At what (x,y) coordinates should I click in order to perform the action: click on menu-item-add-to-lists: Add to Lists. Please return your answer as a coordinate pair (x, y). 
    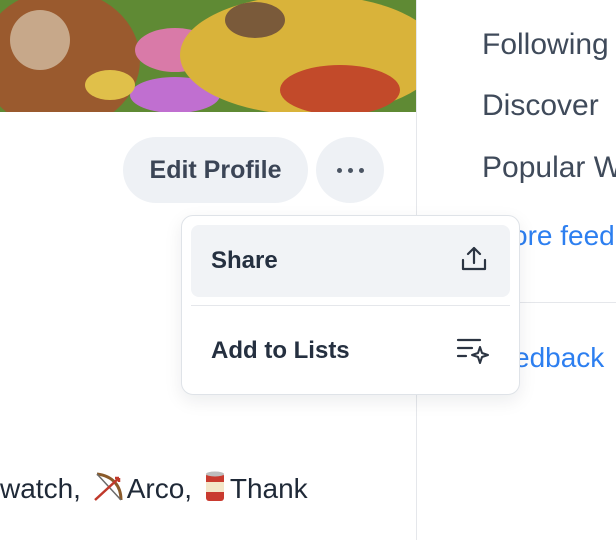
    Looking at the image, I should click on (350, 351).